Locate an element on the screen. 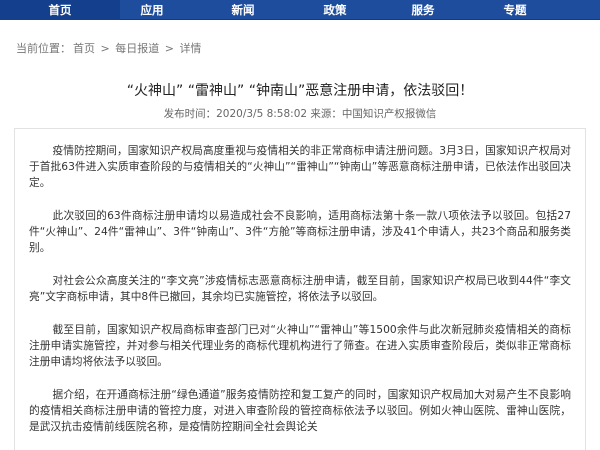  breadcrumb-current: 详情 is located at coordinates (190, 48).